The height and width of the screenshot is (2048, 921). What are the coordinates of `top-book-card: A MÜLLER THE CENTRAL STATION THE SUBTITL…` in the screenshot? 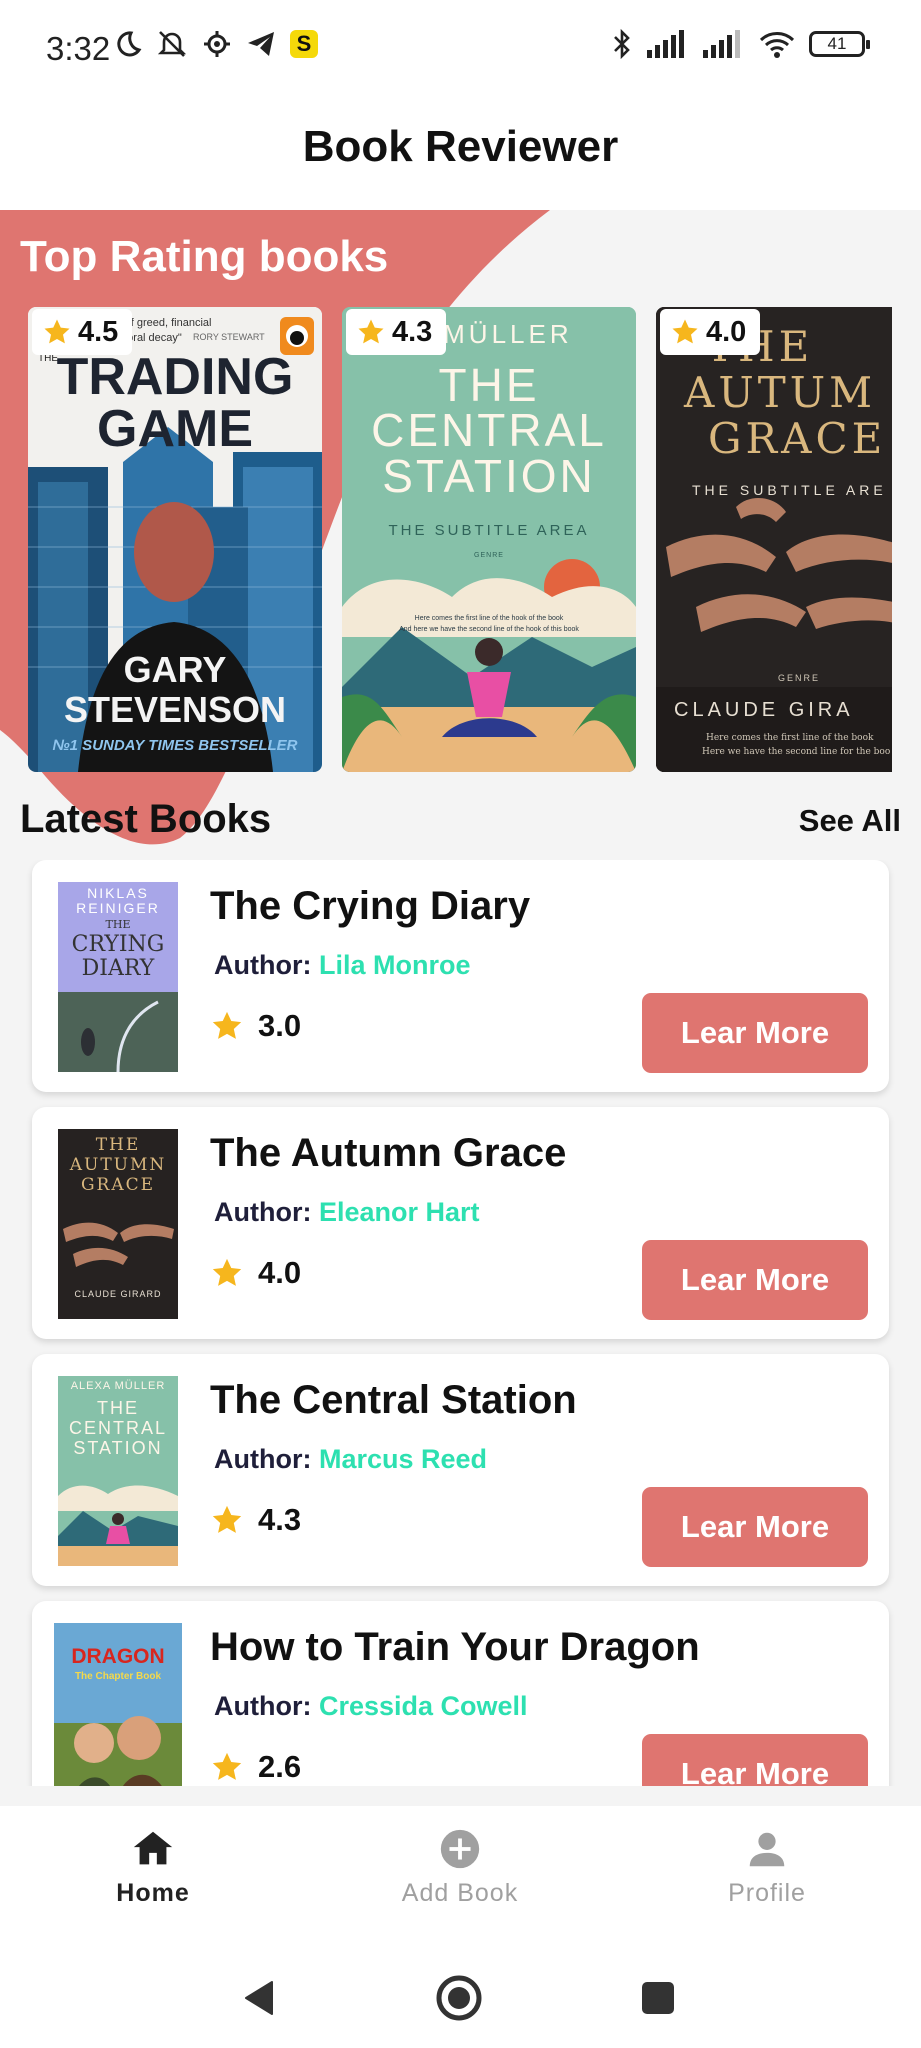 It's located at (489, 539).